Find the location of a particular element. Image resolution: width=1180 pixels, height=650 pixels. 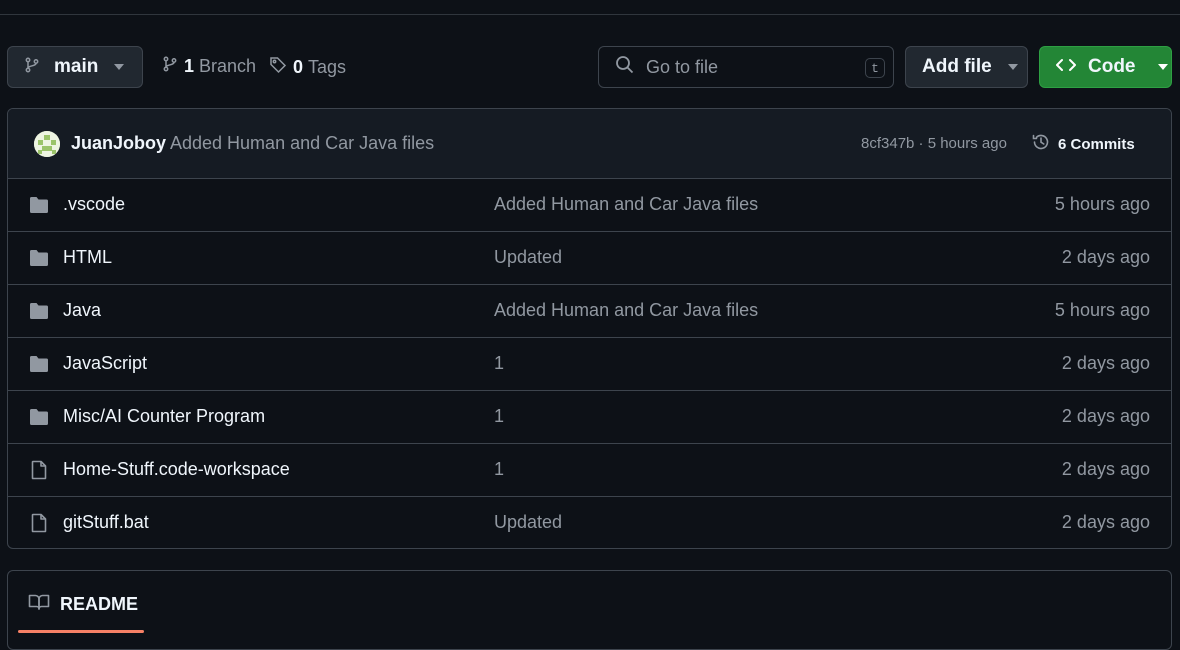

tags-label: Tags is located at coordinates (327, 67).